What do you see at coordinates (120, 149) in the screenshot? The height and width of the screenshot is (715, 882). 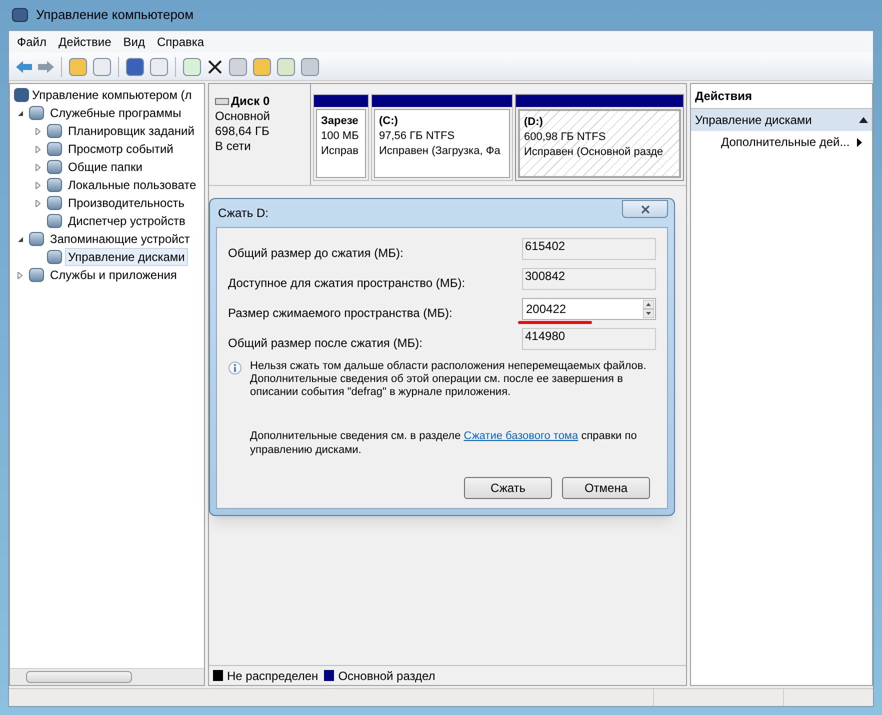 I see `tree-item: Просмотр событий` at bounding box center [120, 149].